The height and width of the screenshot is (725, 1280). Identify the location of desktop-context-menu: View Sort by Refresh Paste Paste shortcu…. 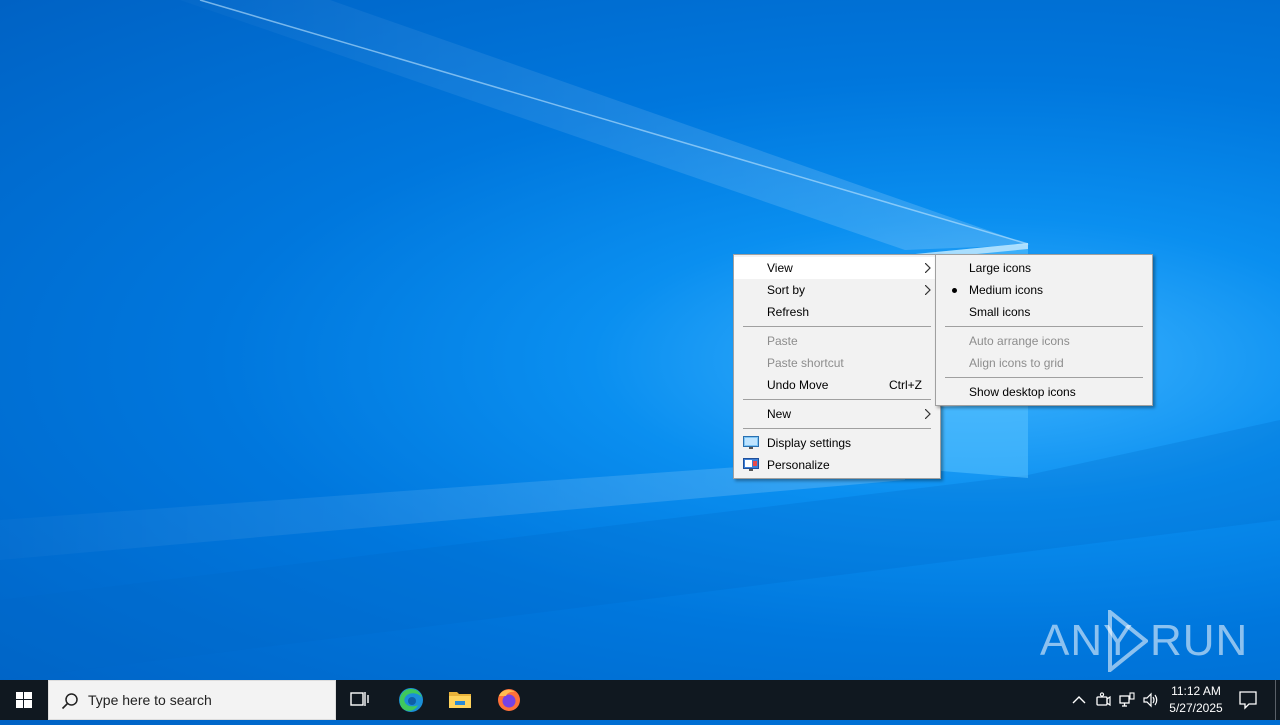
(837, 366).